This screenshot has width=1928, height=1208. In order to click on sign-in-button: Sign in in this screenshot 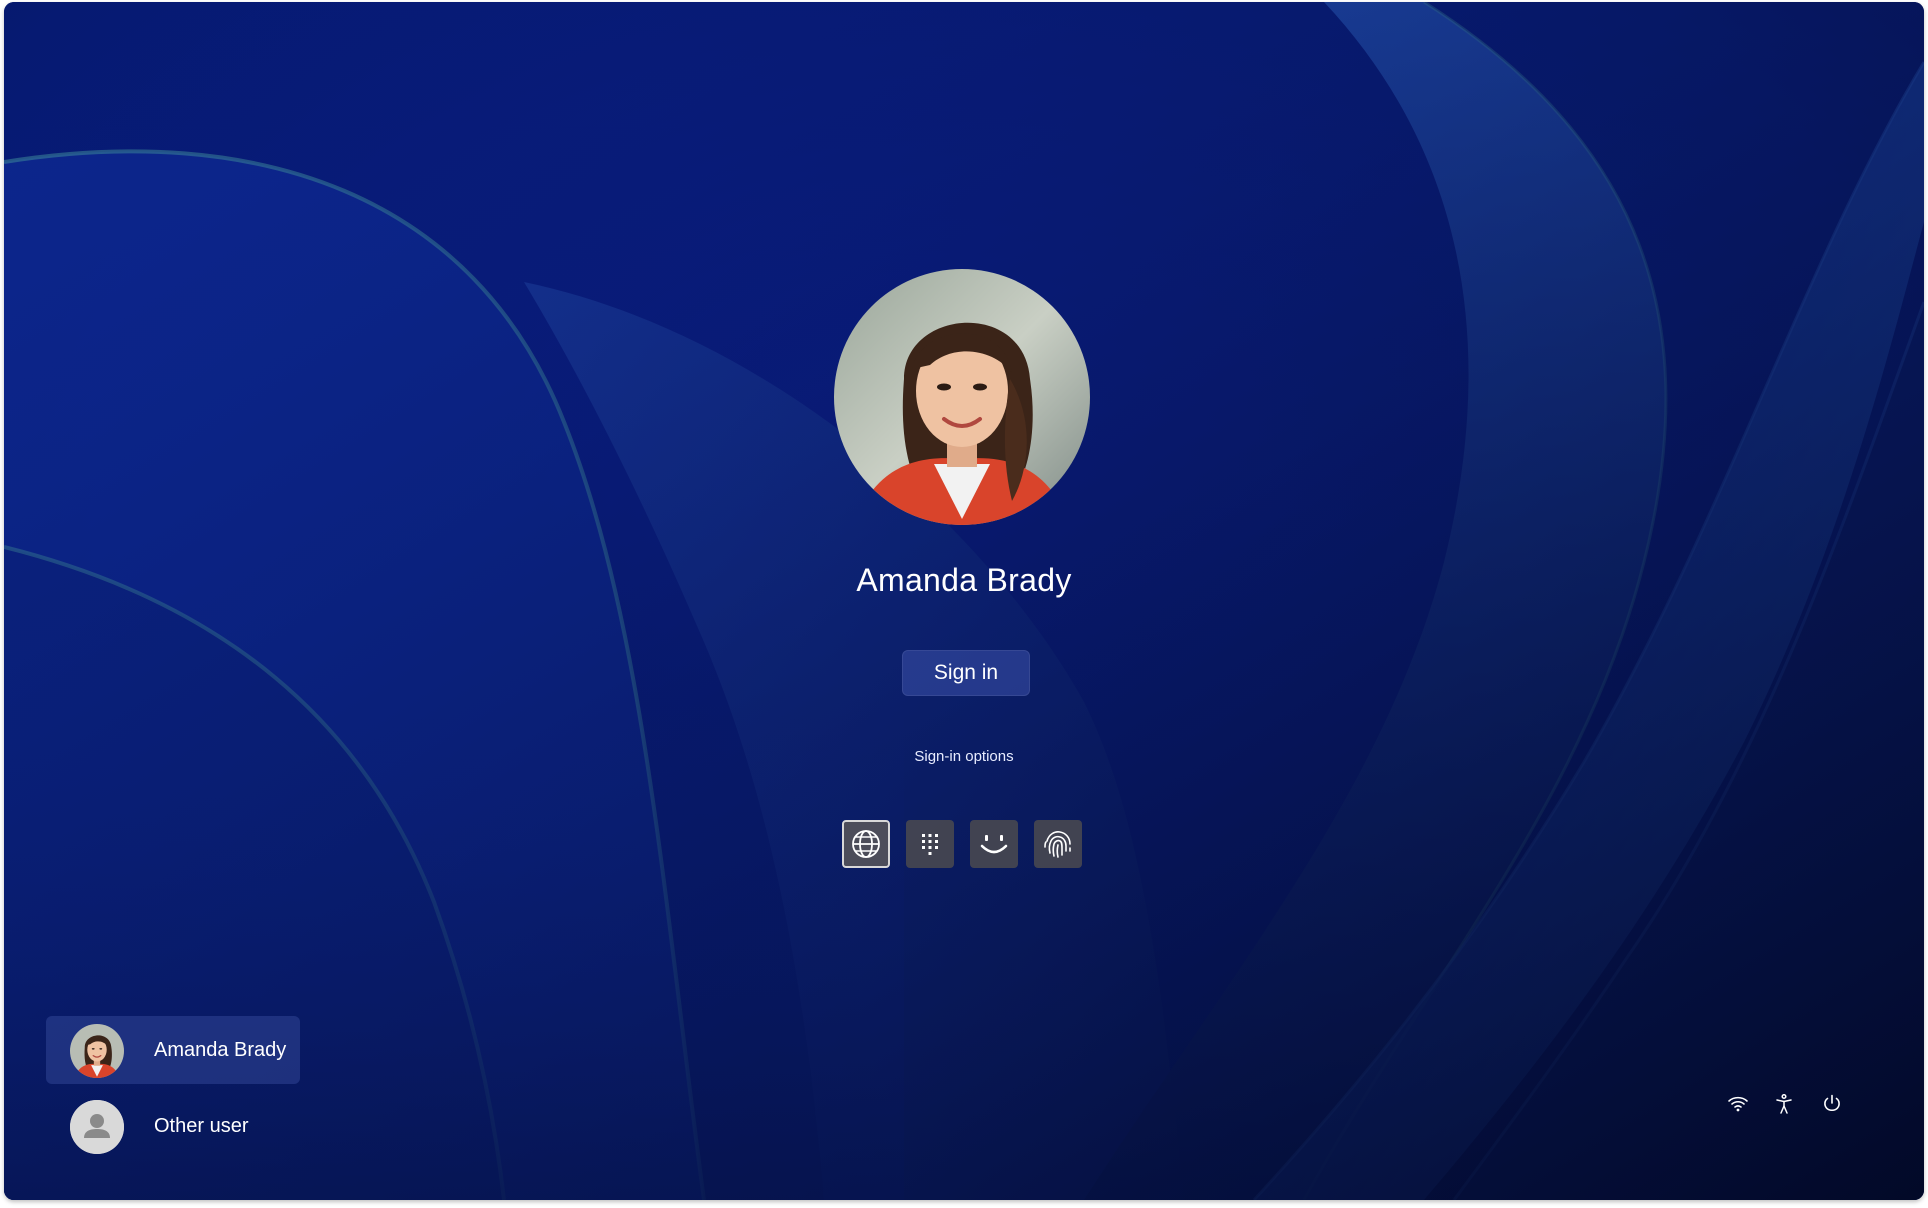, I will do `click(966, 673)`.